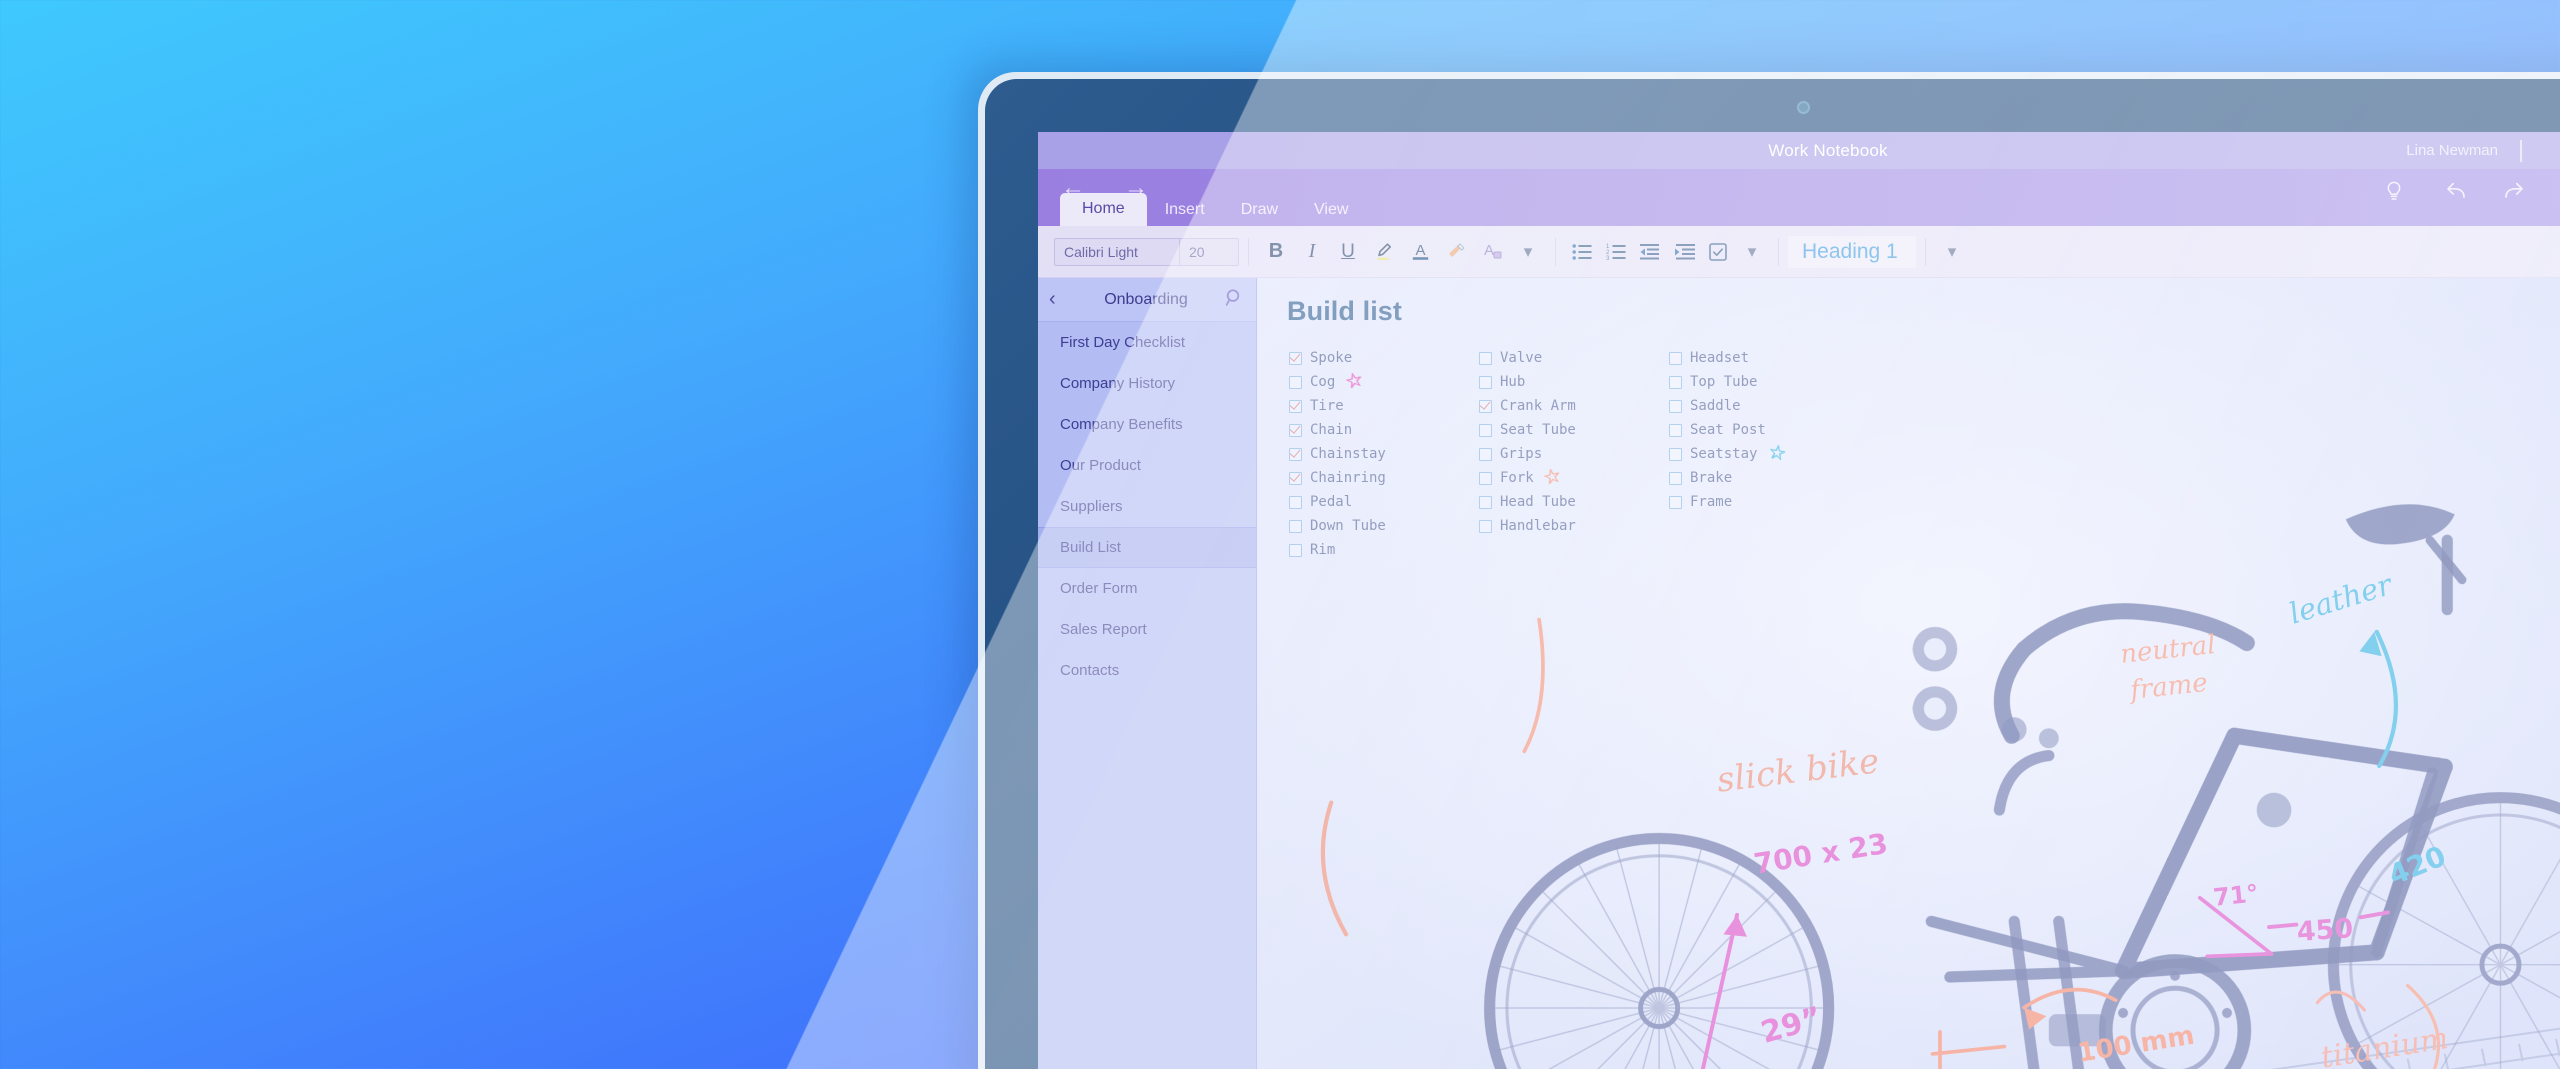  I want to click on sidebar-item-company-history: Company History, so click(1147, 383).